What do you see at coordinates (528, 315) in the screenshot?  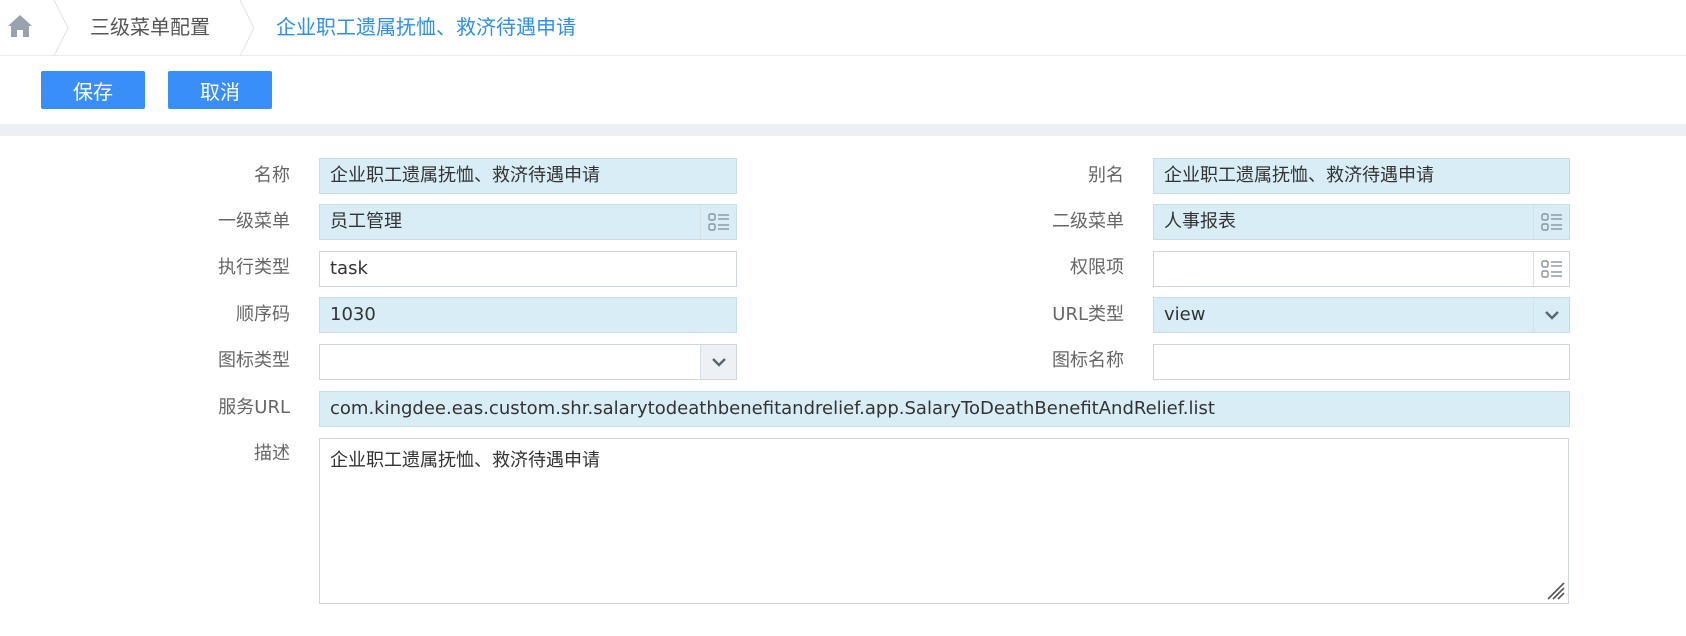 I see `order-field: 1030` at bounding box center [528, 315].